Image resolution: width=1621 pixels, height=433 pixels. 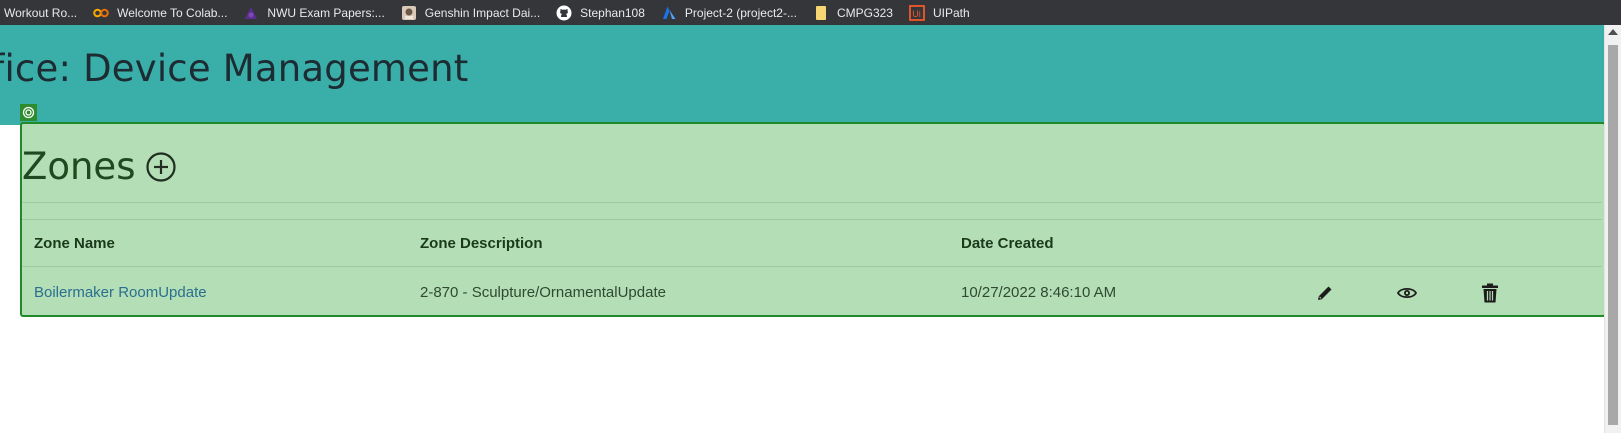 I want to click on eye-icon, so click(x=1407, y=293).